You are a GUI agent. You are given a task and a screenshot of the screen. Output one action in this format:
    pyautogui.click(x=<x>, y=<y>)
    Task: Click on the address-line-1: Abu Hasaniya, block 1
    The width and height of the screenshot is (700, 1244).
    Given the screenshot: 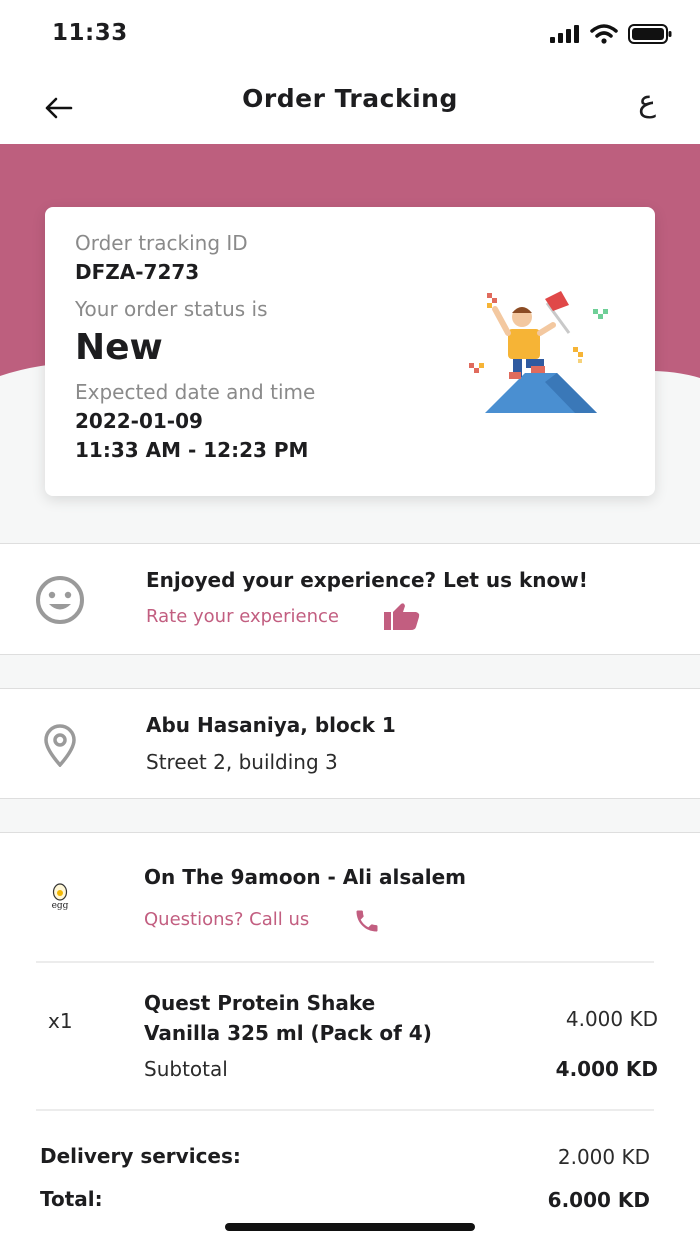 What is the action you would take?
    pyautogui.click(x=271, y=725)
    